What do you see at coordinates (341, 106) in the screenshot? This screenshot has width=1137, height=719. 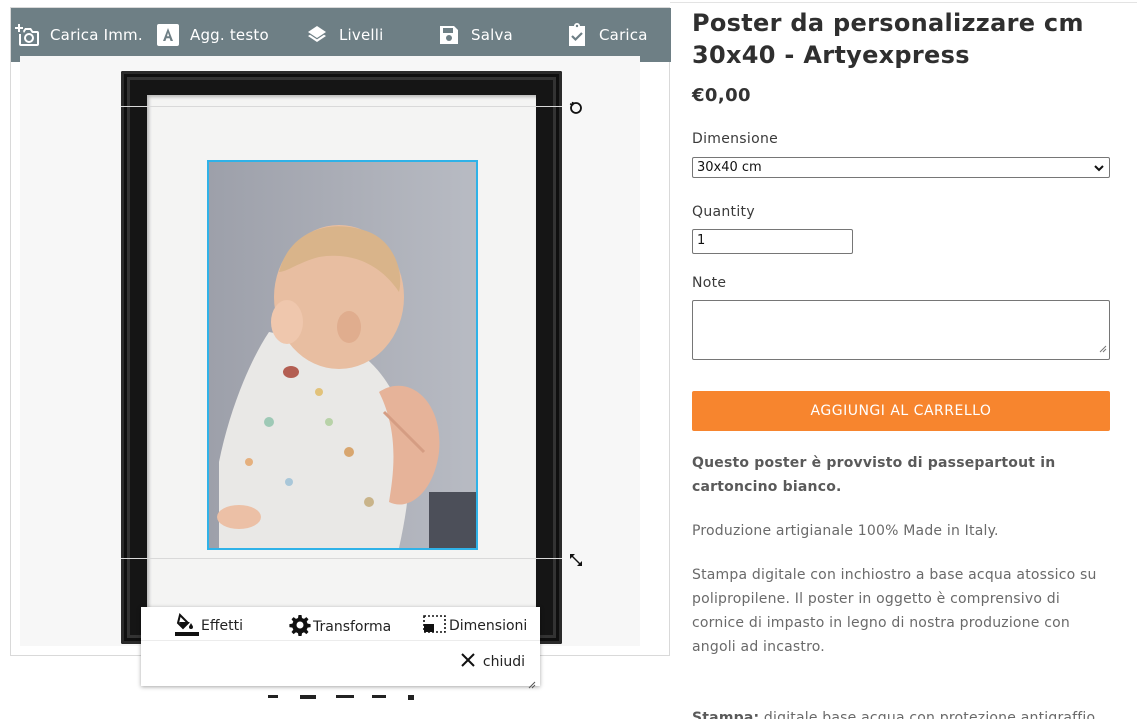 I see `selection-guide-top` at bounding box center [341, 106].